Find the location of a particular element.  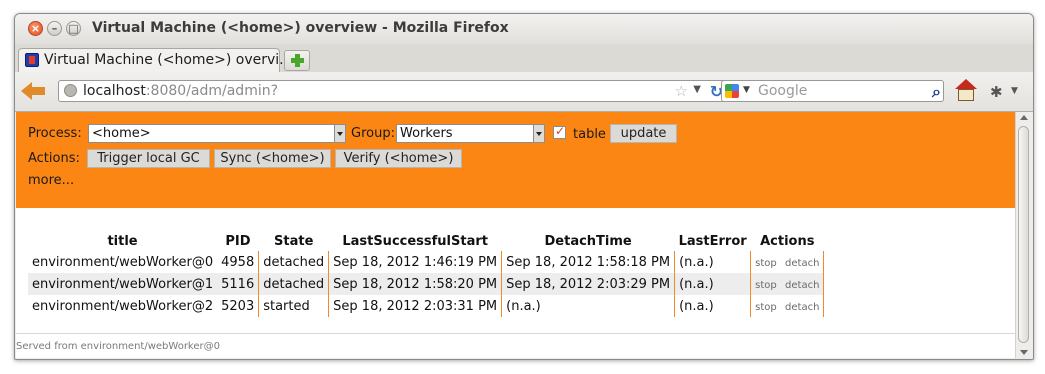

cell-last-start: Sep 18, 2012 1:58:20 PM is located at coordinates (415, 284).